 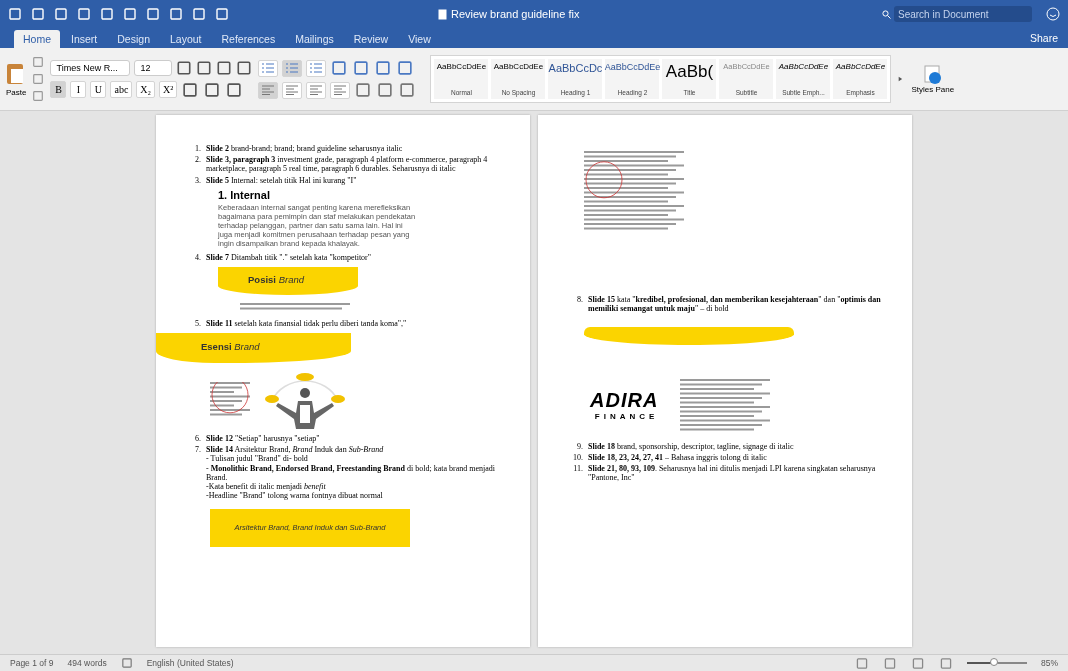 What do you see at coordinates (84, 39) in the screenshot?
I see `ribbon-tab: Insert` at bounding box center [84, 39].